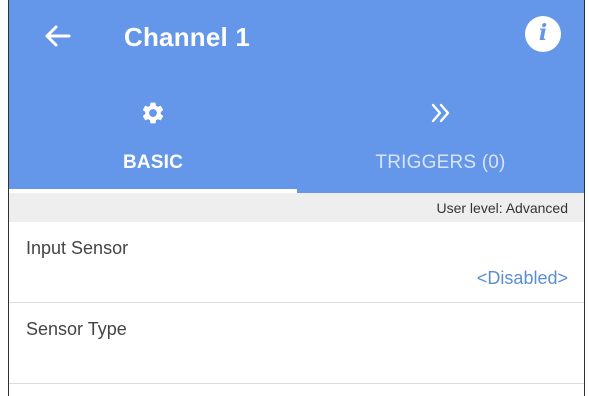 This screenshot has height=396, width=589. Describe the element at coordinates (8, 198) in the screenshot. I see `screen-edge-left` at that location.